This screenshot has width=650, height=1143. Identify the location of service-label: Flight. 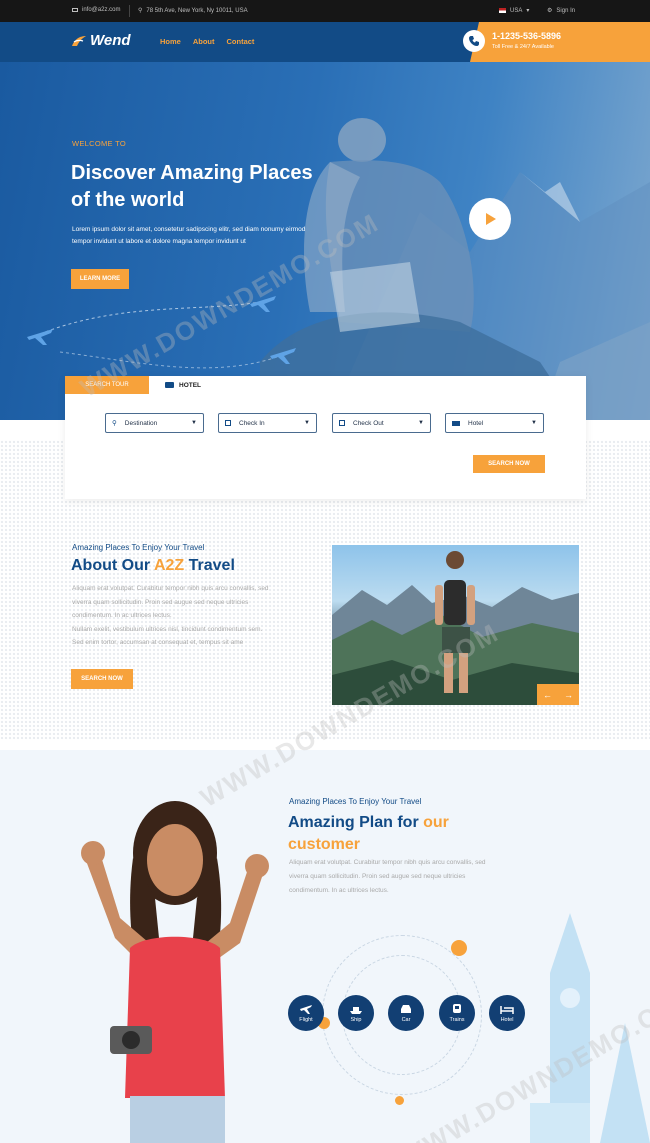
(306, 1020).